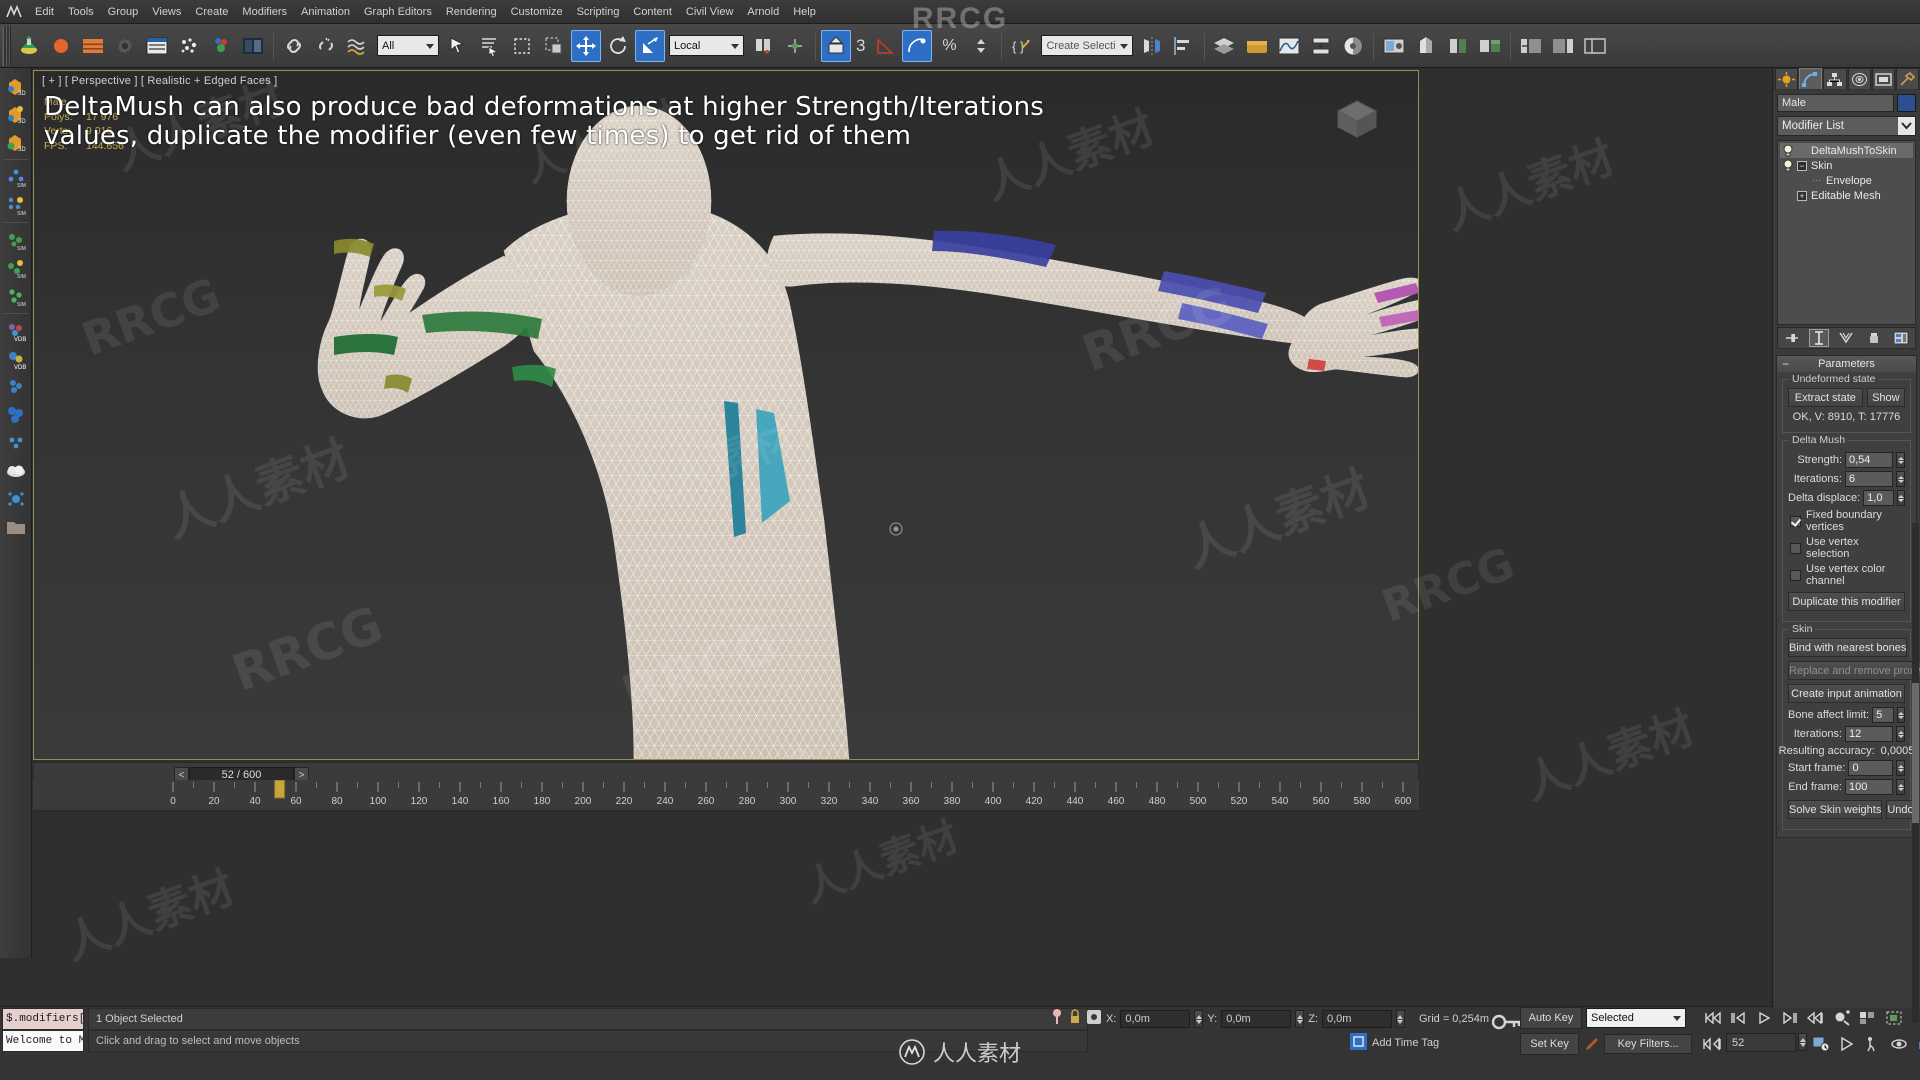  I want to click on x-coord-spinner, so click(1199, 1019).